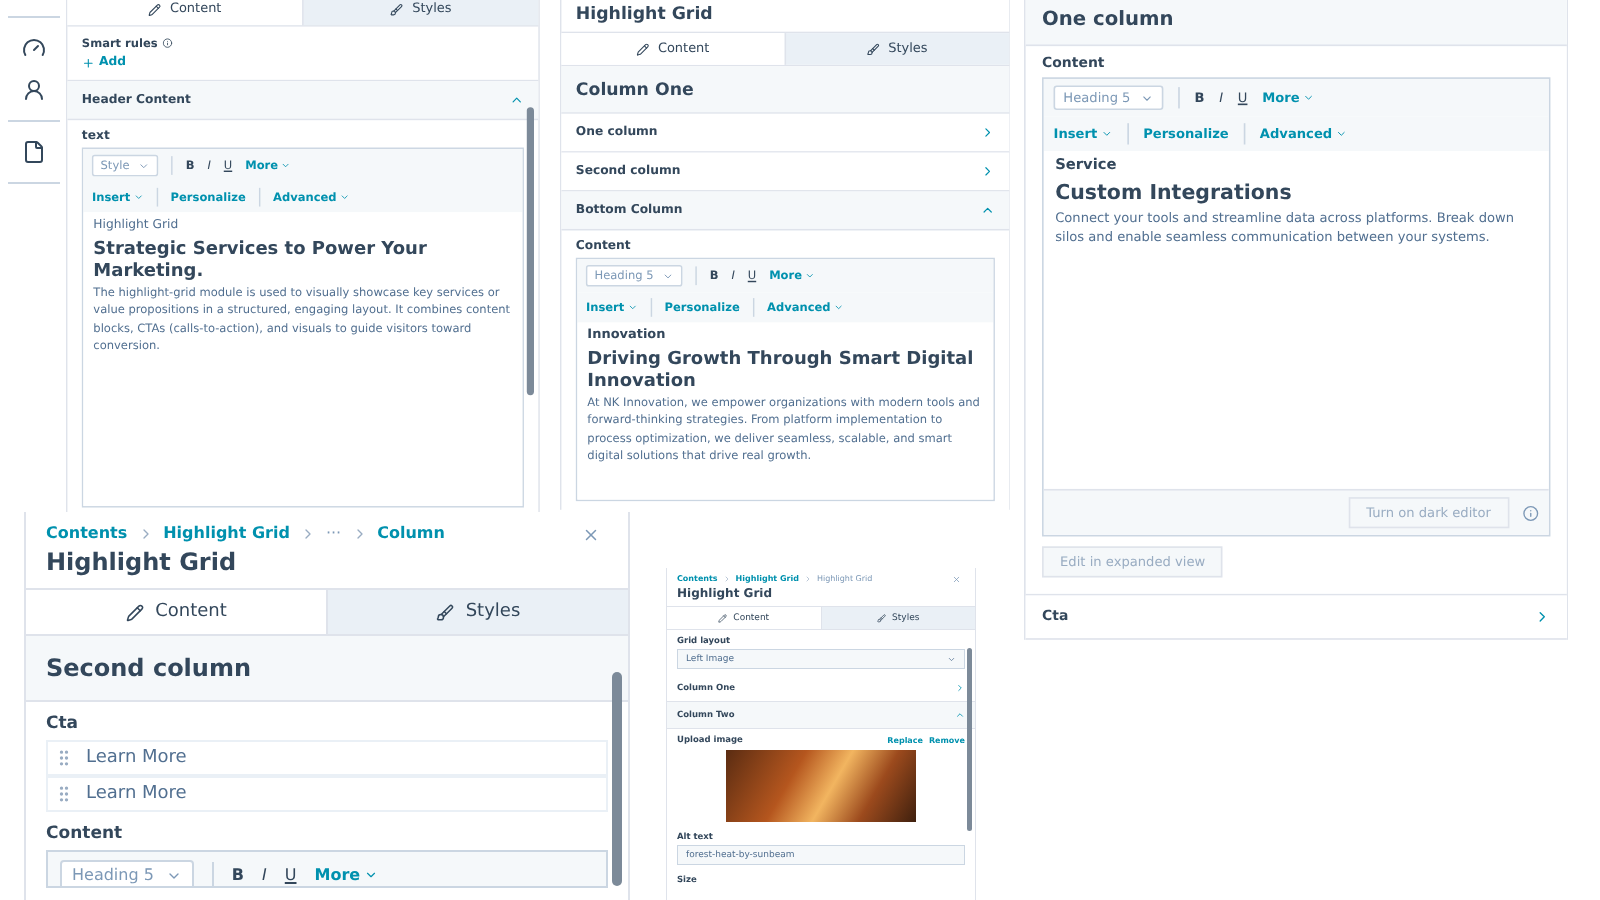  What do you see at coordinates (477, 612) in the screenshot?
I see `tab: Styles` at bounding box center [477, 612].